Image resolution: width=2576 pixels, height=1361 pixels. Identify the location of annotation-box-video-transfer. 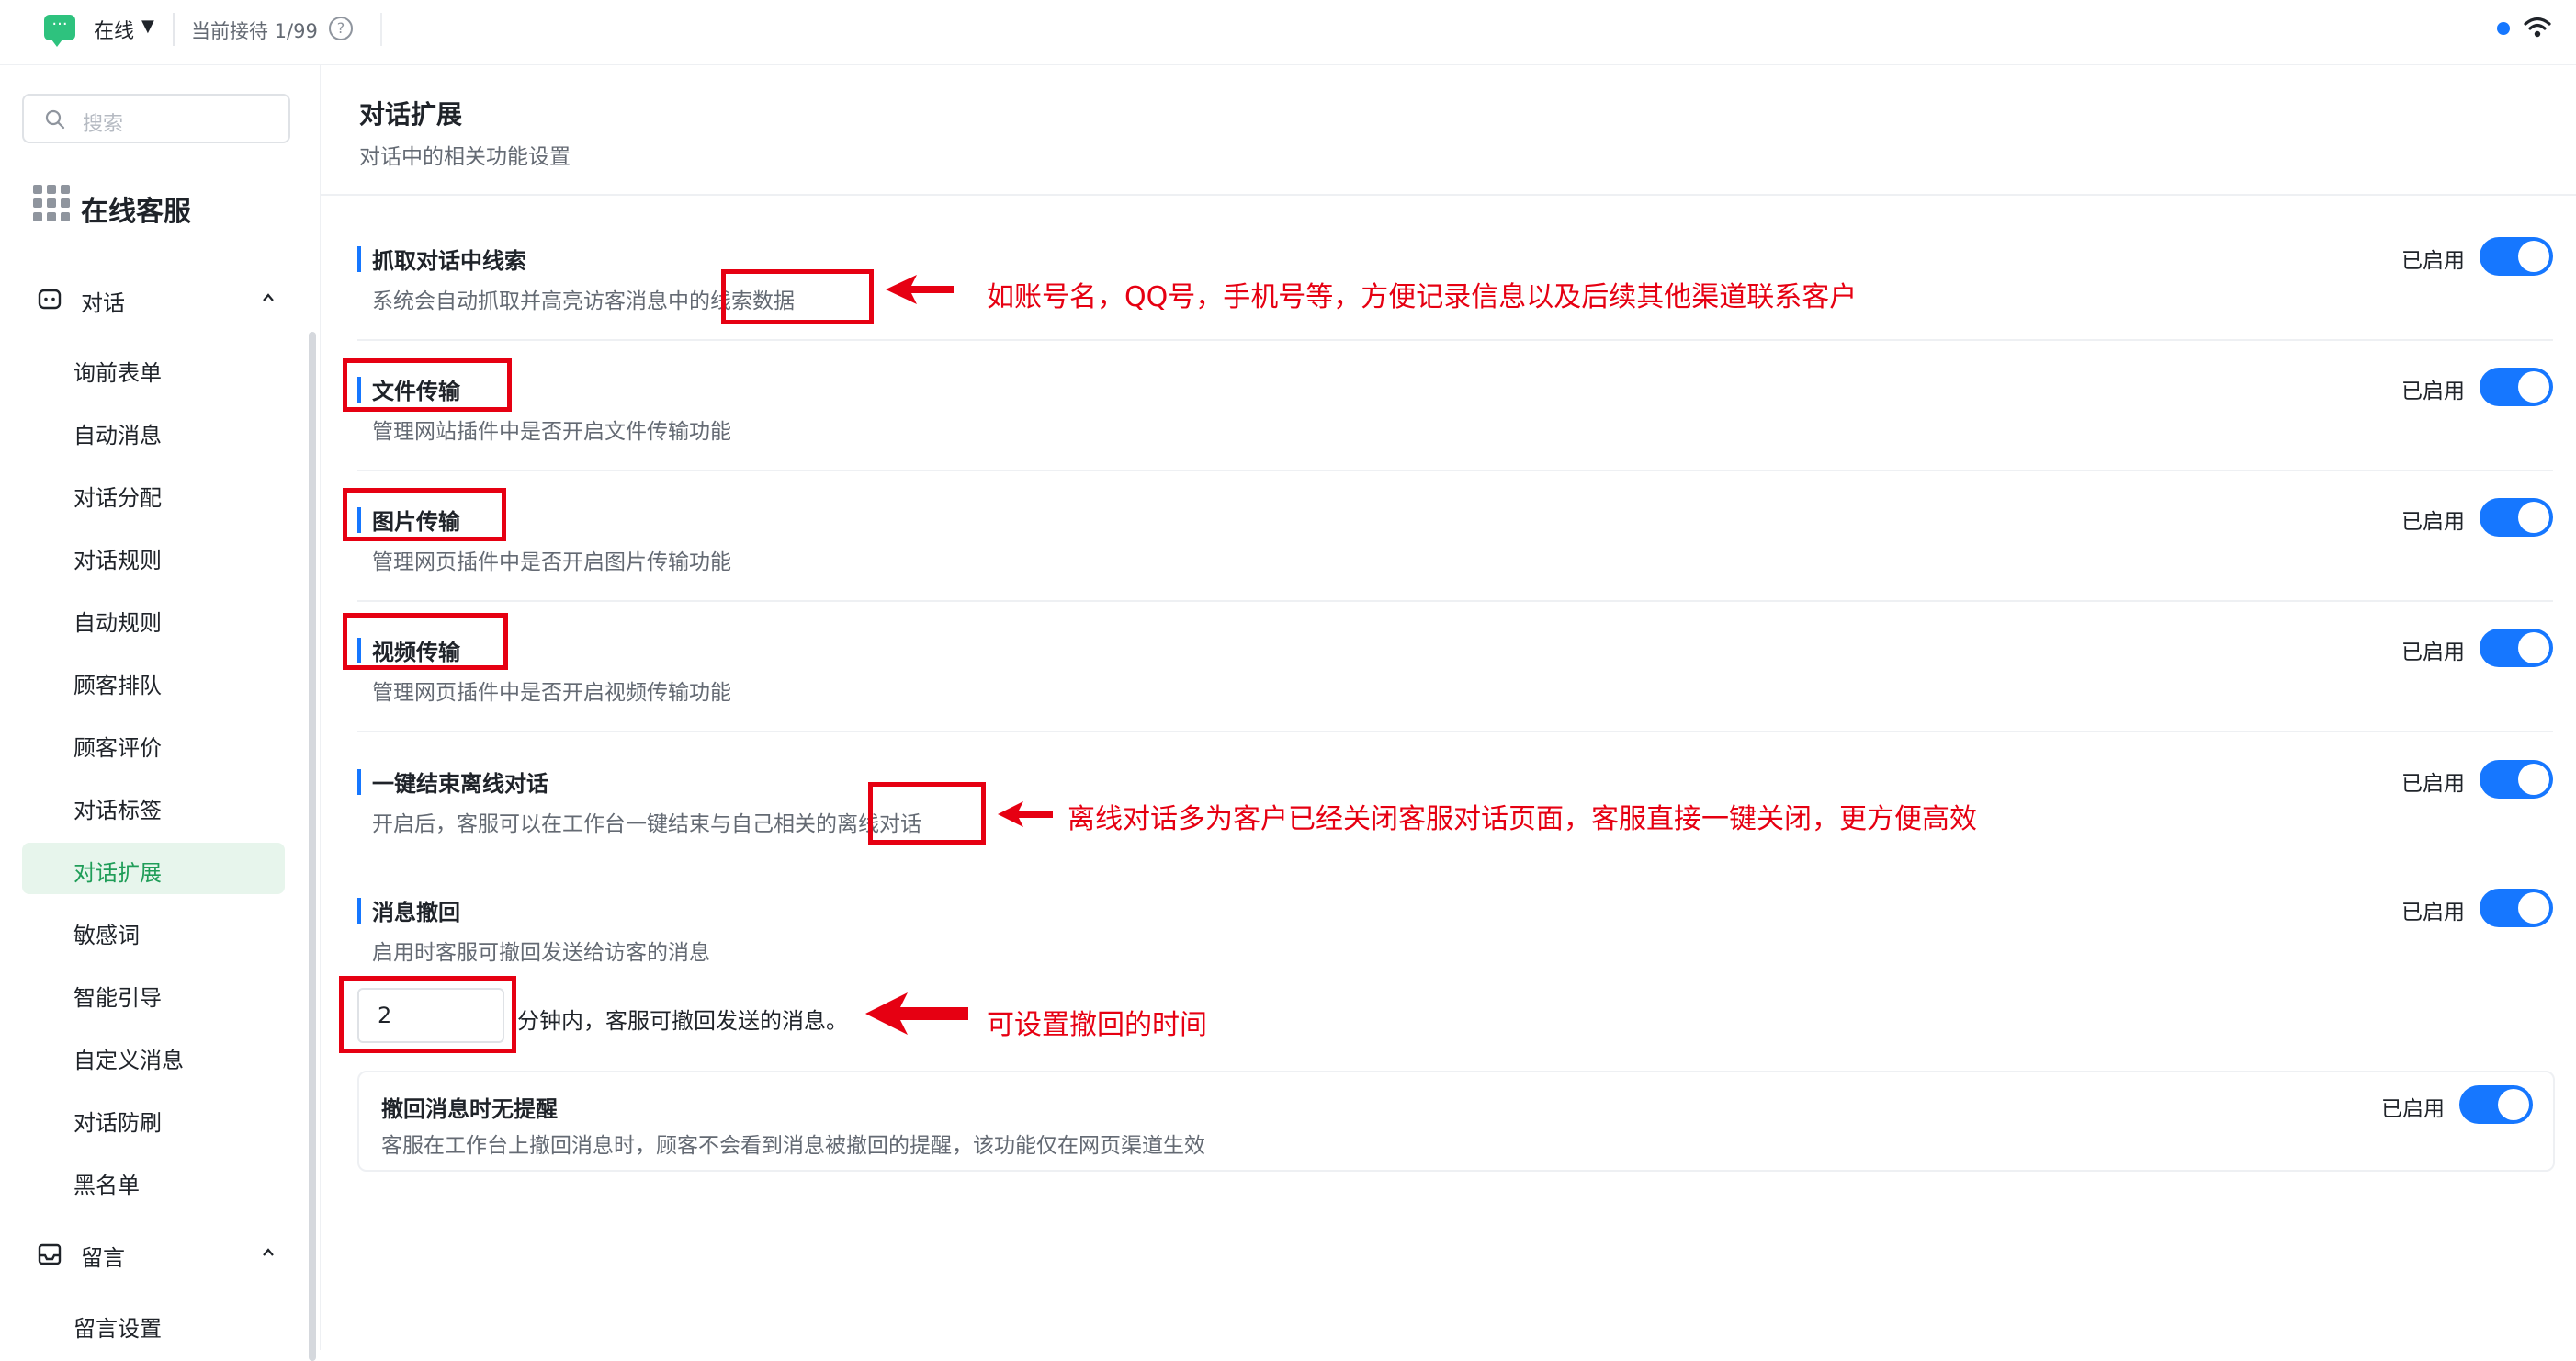
(425, 641).